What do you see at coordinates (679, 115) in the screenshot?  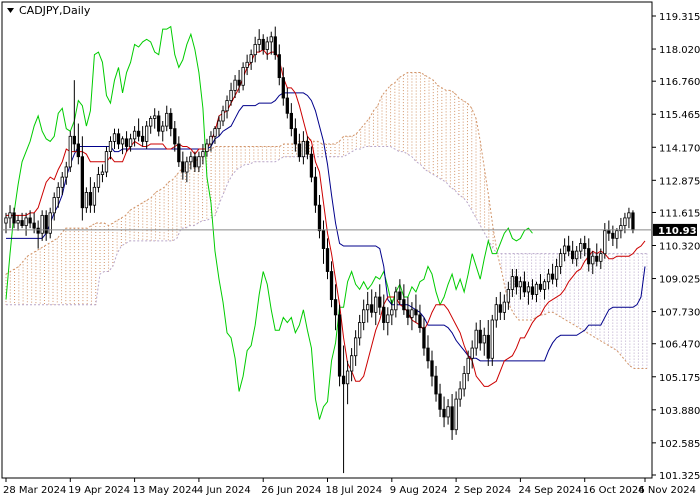 I see `y-tick-label: 115.465` at bounding box center [679, 115].